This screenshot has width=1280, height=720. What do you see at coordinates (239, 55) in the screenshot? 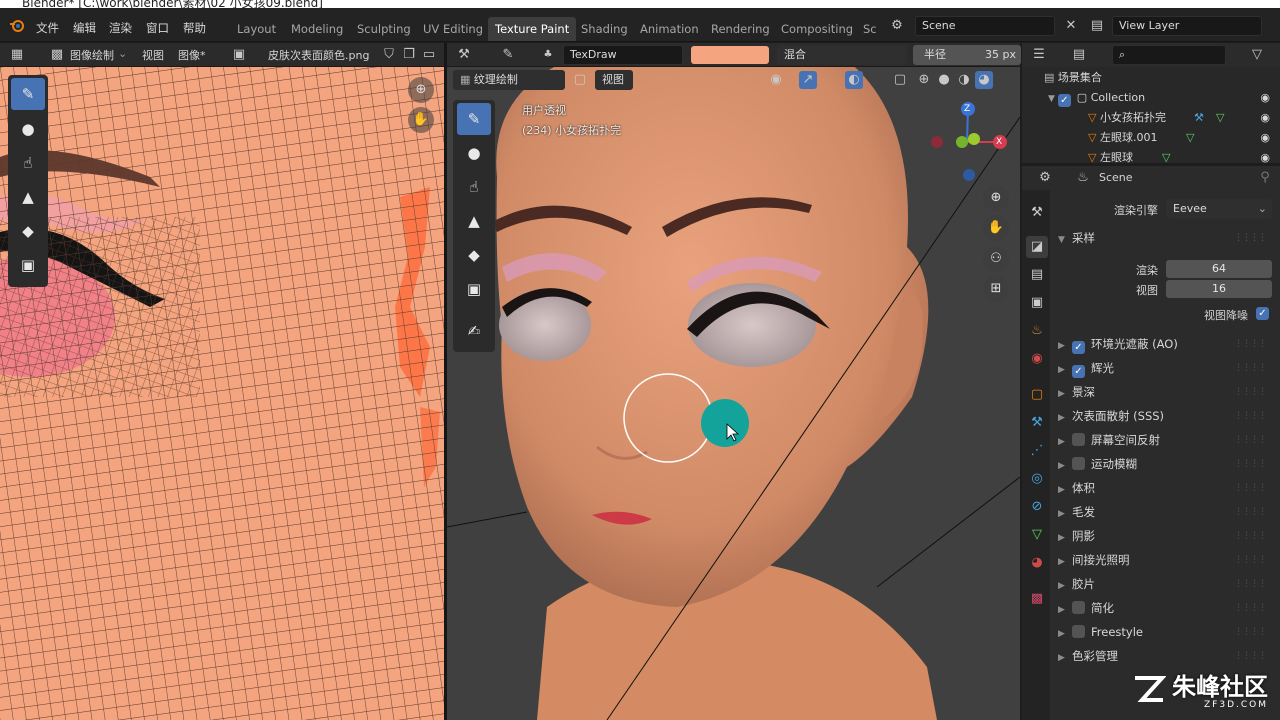
I see `image-browse-icon: ▣` at bounding box center [239, 55].